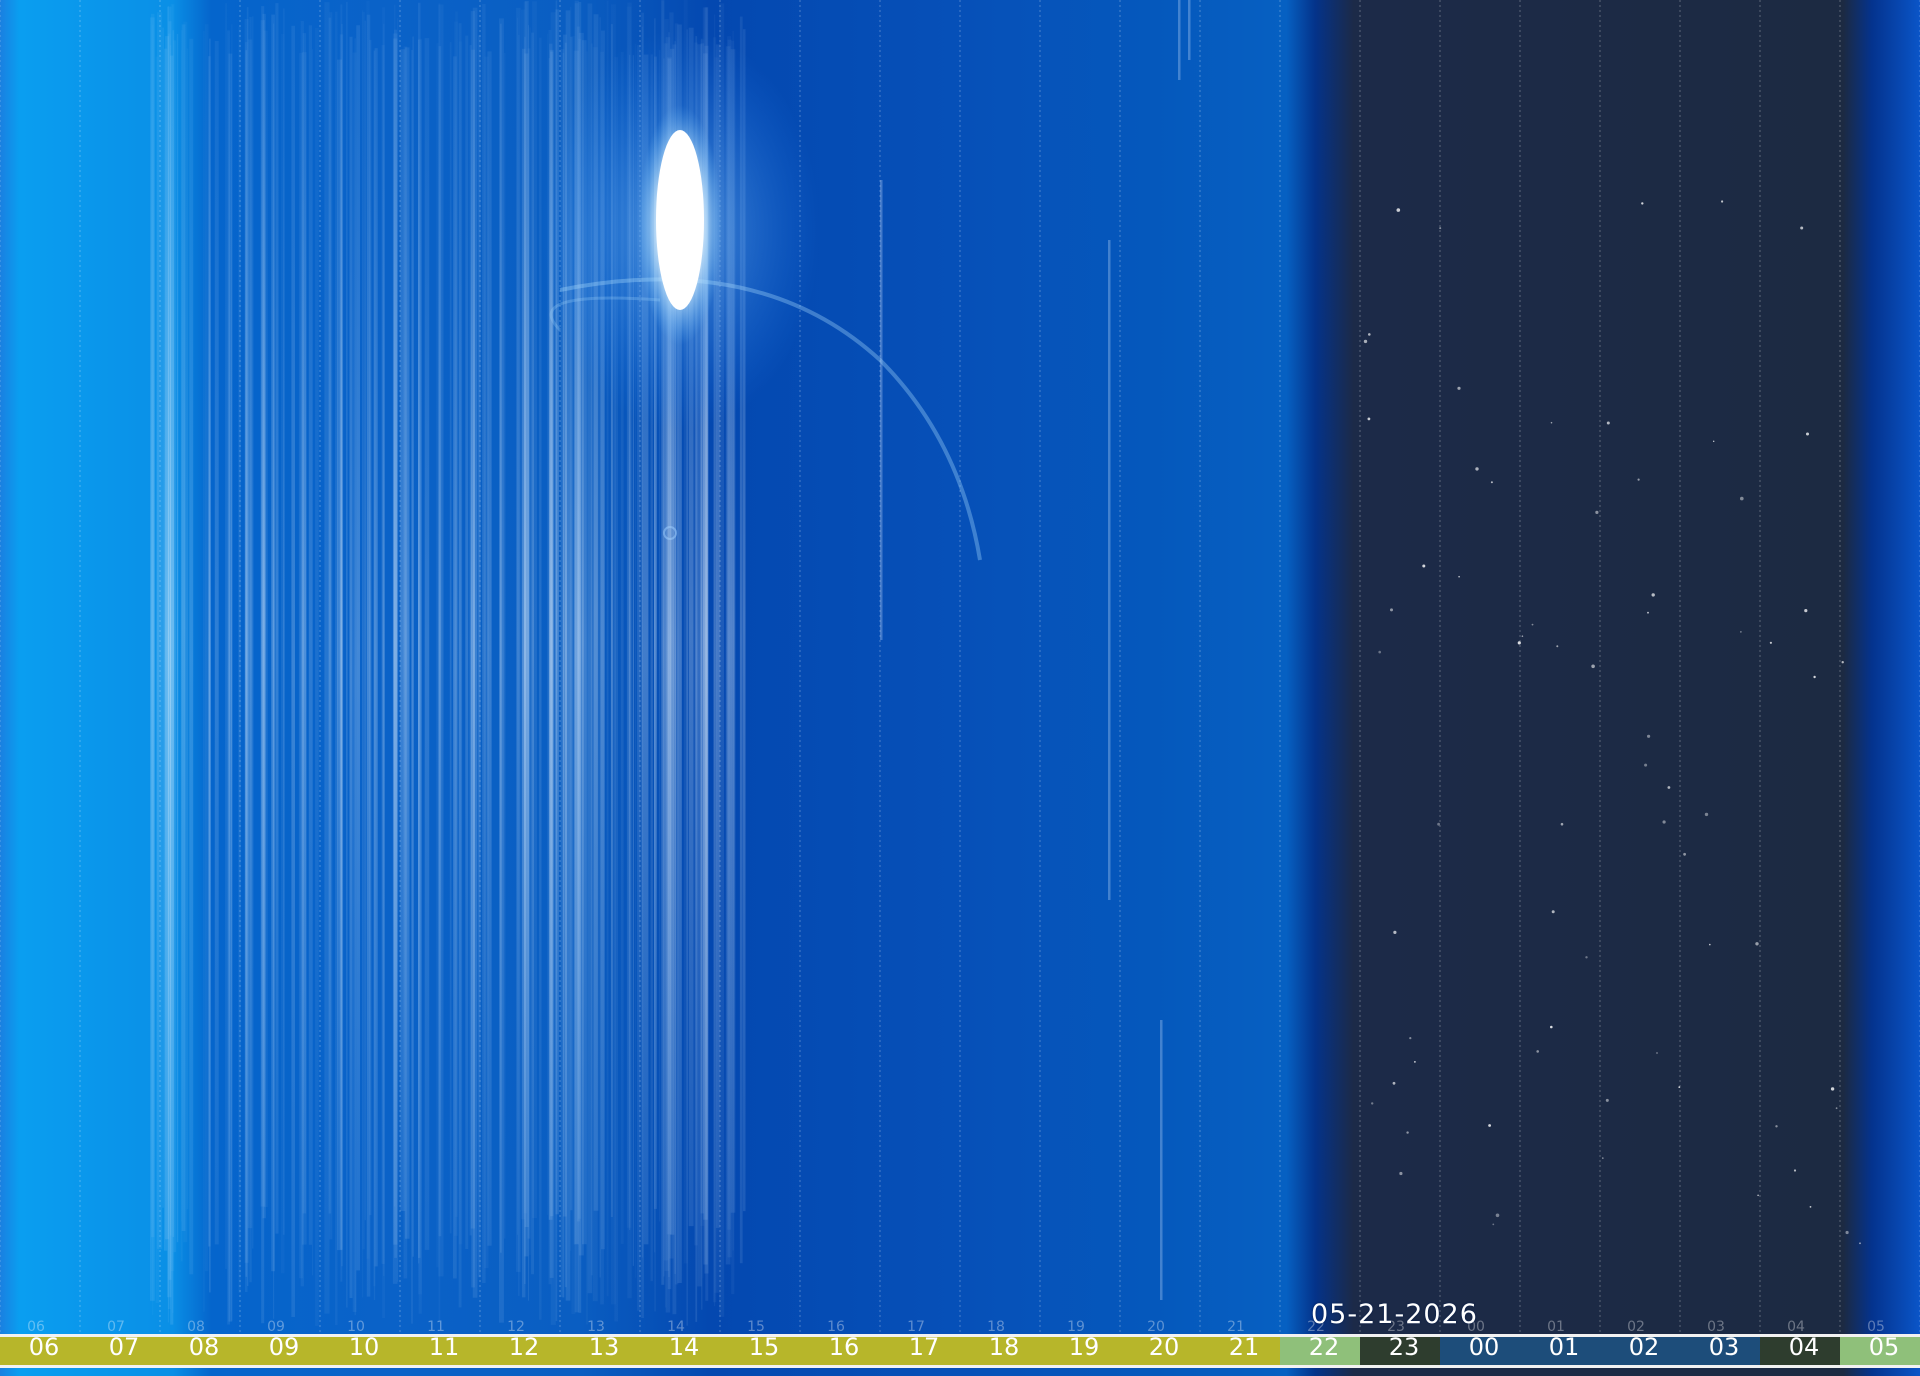 The width and height of the screenshot is (1920, 1376). Describe the element at coordinates (1884, 1347) in the screenshot. I see `hour-label: 05` at that location.